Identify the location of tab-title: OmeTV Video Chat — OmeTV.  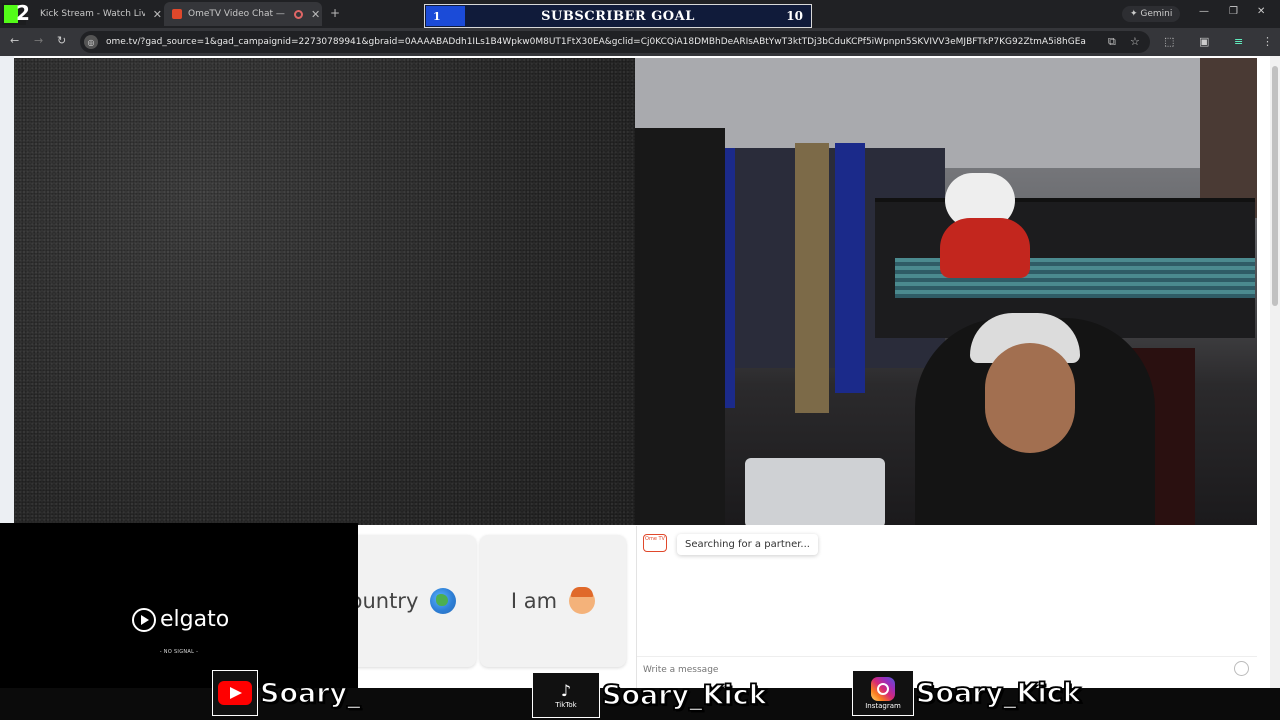
(238, 14).